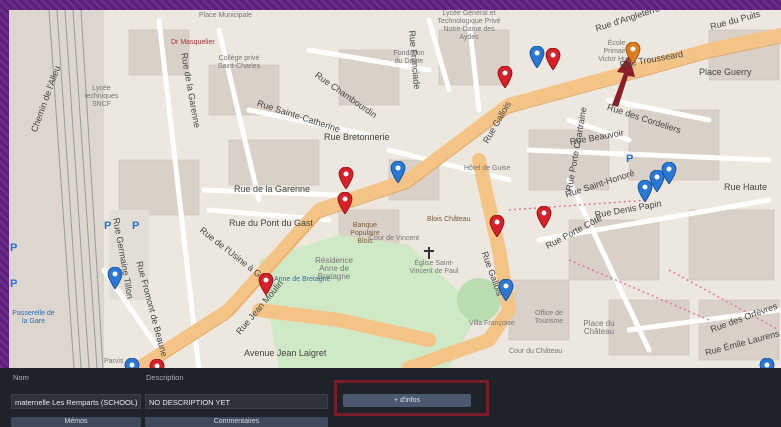 The height and width of the screenshot is (427, 781). Describe the element at coordinates (599, 327) in the screenshot. I see `poi-label: Place du Château` at that location.